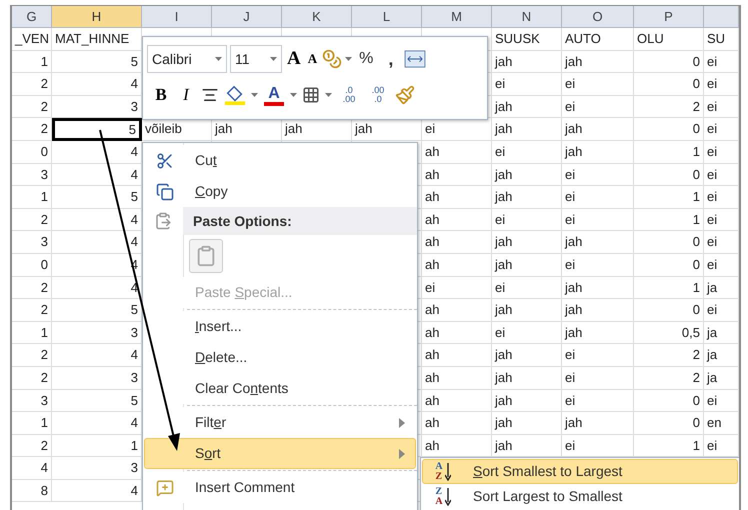 The width and height of the screenshot is (748, 510). What do you see at coordinates (311, 95) in the screenshot?
I see `borders-icon` at bounding box center [311, 95].